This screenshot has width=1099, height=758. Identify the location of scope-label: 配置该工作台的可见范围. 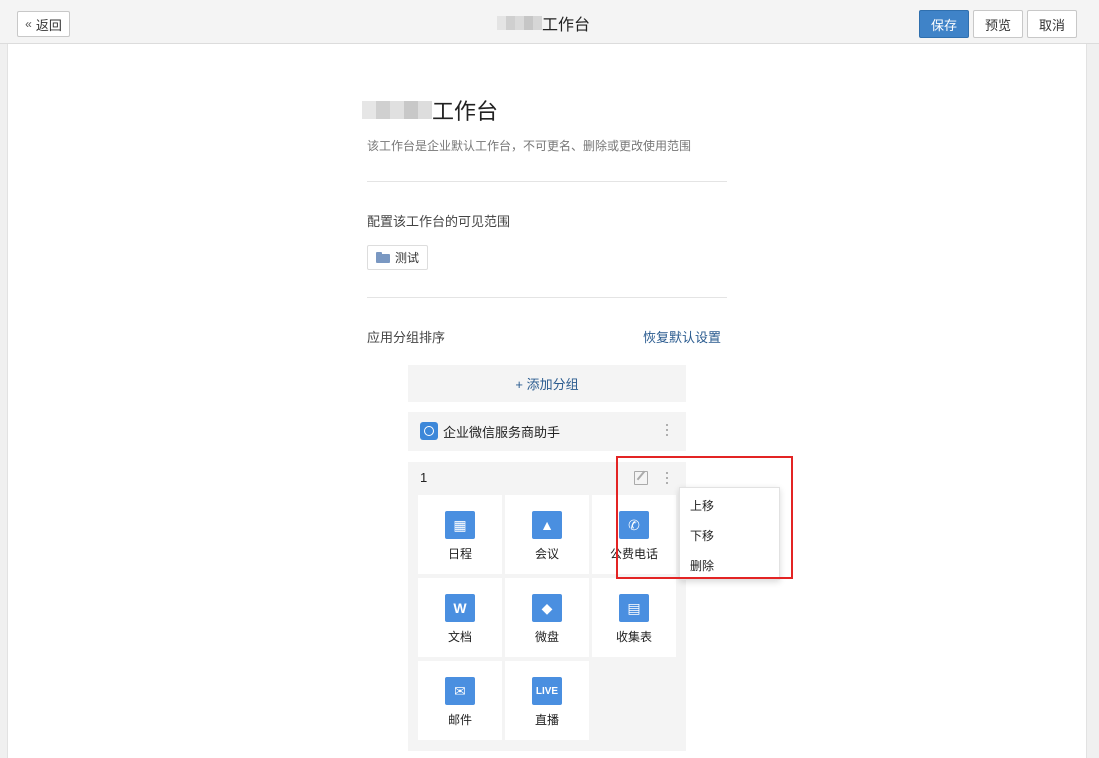
(439, 221).